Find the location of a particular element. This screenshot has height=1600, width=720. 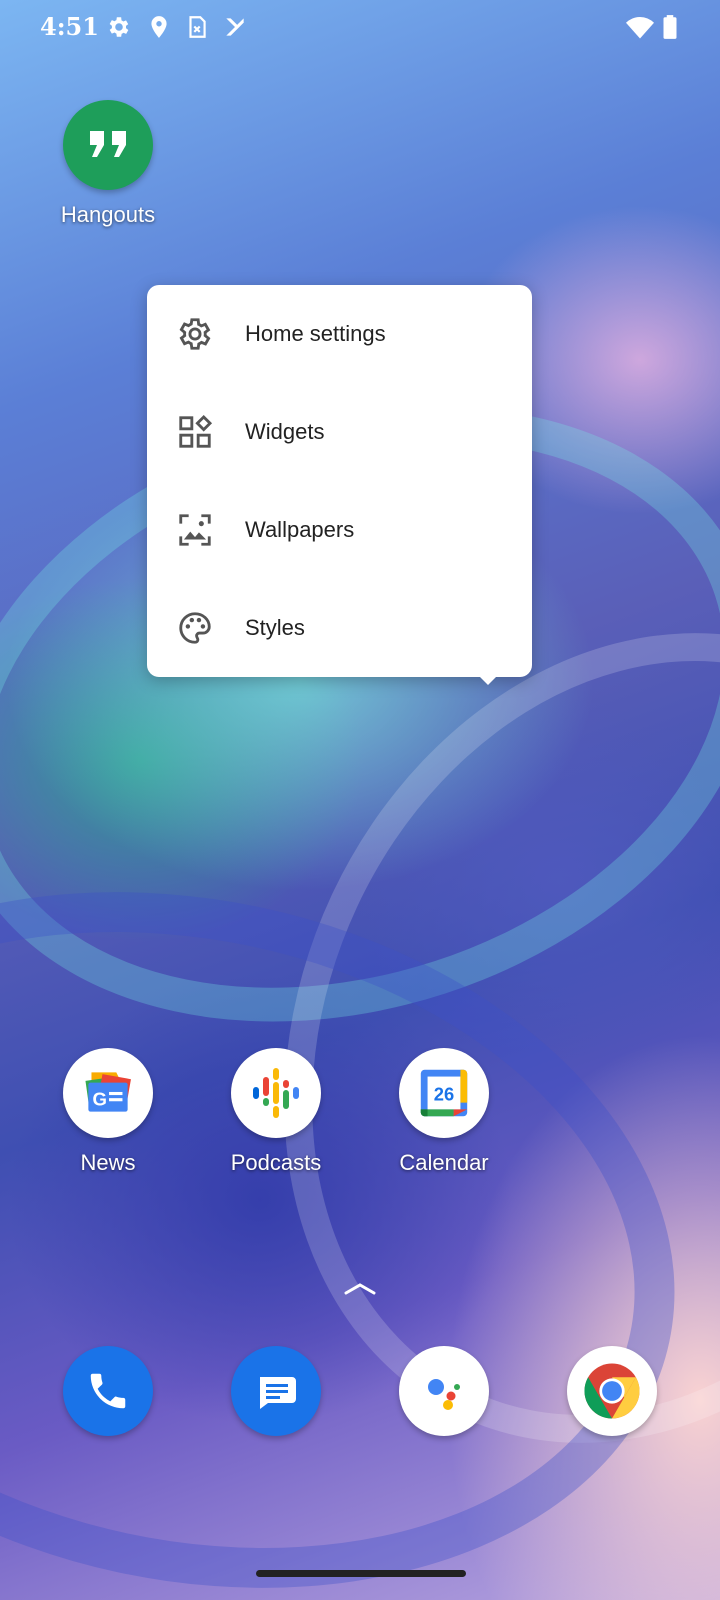

wifi-icon is located at coordinates (640, 28).